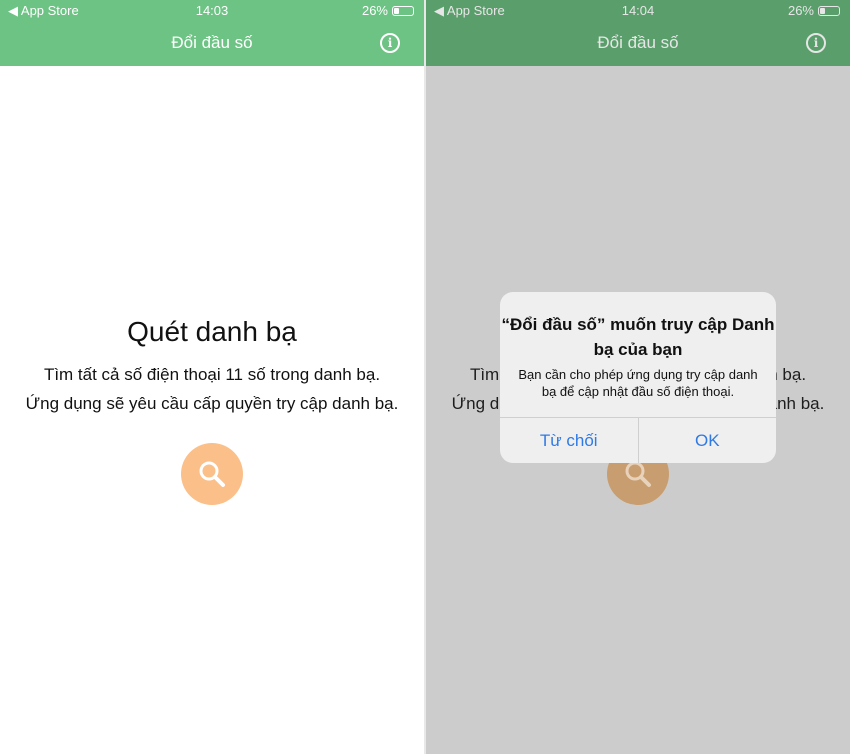 This screenshot has width=850, height=754. What do you see at coordinates (569, 440) in the screenshot?
I see `deny-button: Từ chối` at bounding box center [569, 440].